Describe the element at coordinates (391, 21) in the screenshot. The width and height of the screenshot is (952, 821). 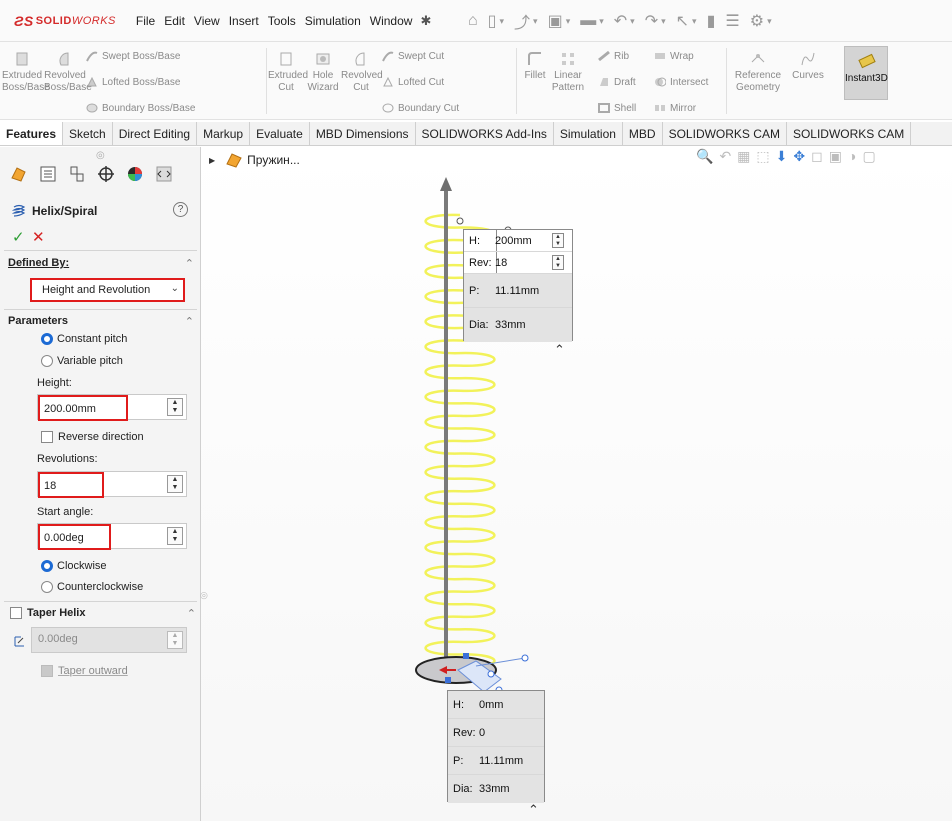
I see `menu-window: Window` at that location.